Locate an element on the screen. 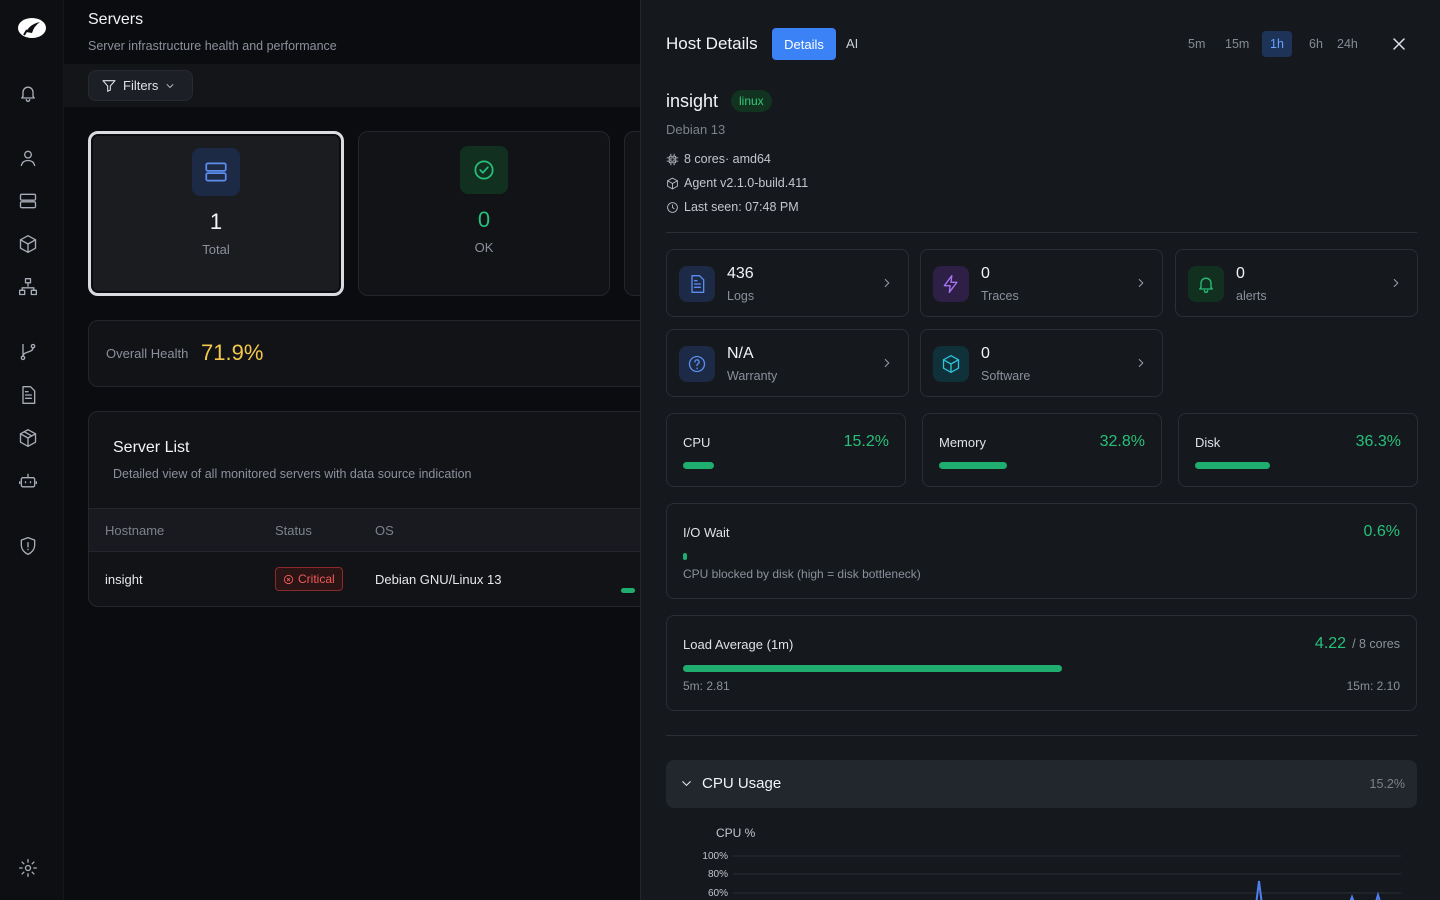  warranty-value: N/A is located at coordinates (740, 353).